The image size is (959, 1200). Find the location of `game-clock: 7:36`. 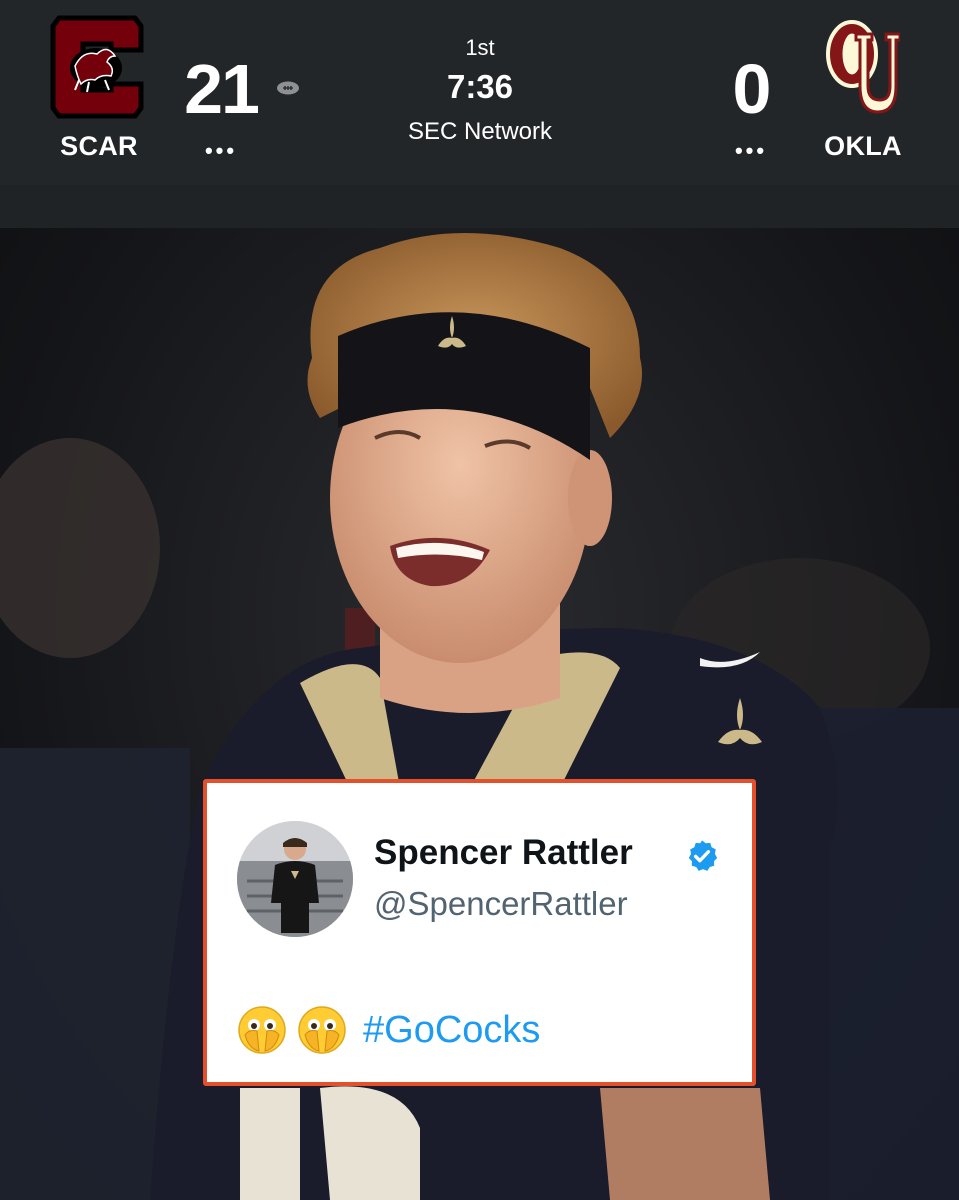

game-clock: 7:36 is located at coordinates (480, 86).